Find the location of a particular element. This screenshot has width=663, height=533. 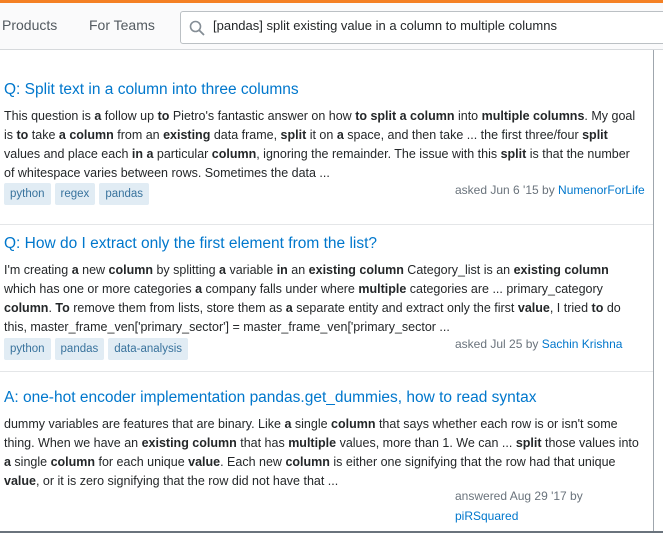

excerpt-text: , I tried is located at coordinates (570, 308).